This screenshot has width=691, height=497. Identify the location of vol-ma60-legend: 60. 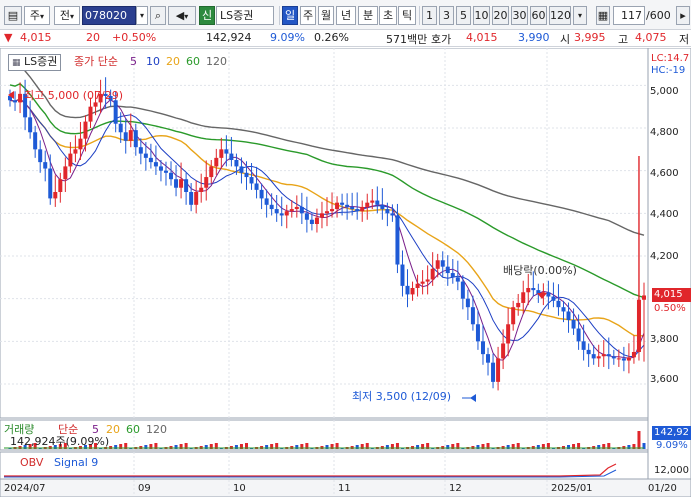
(133, 429).